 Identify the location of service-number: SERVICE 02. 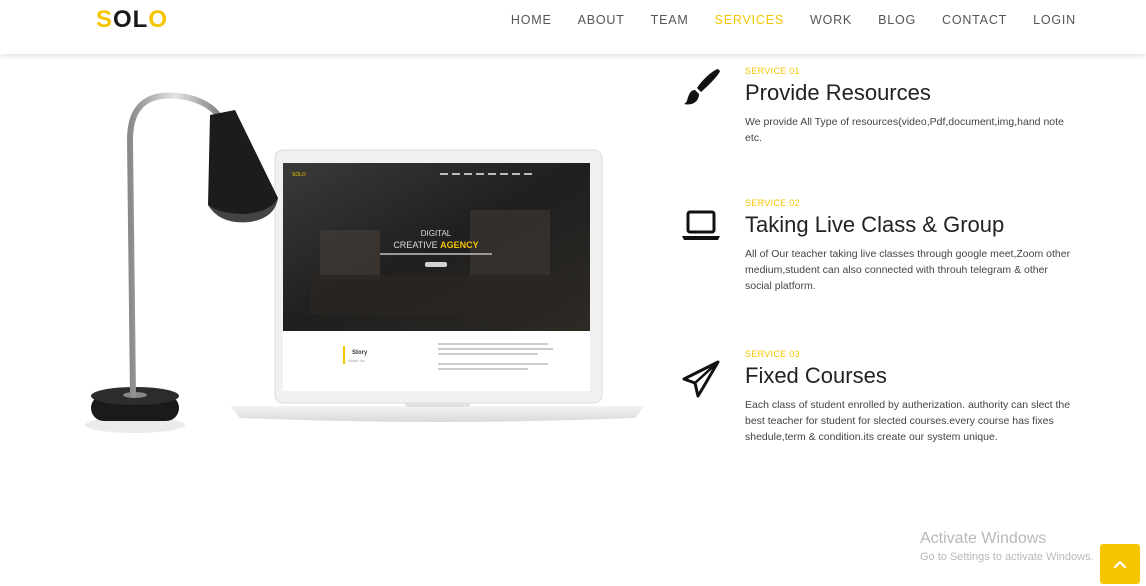
(772, 203).